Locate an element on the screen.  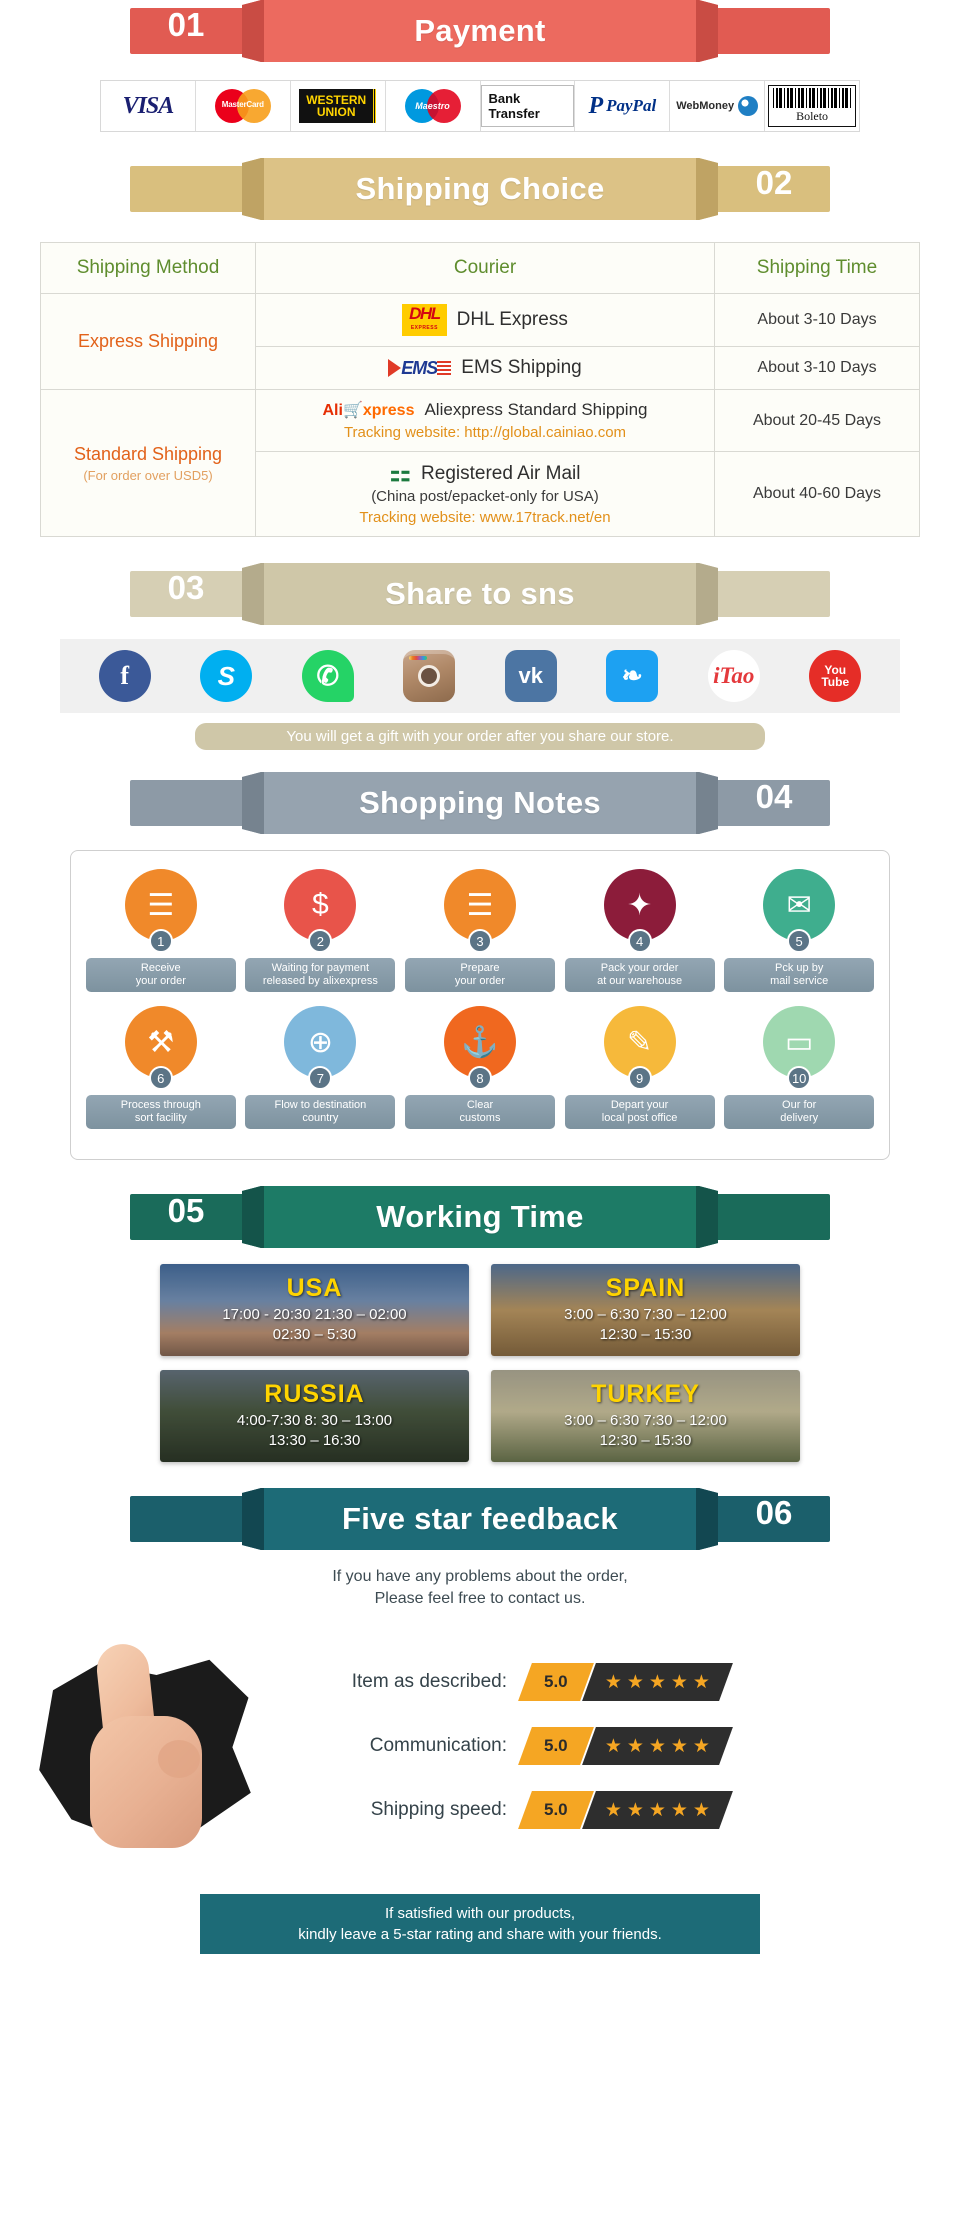
itao-glyph: iTao is located at coordinates (734, 675).